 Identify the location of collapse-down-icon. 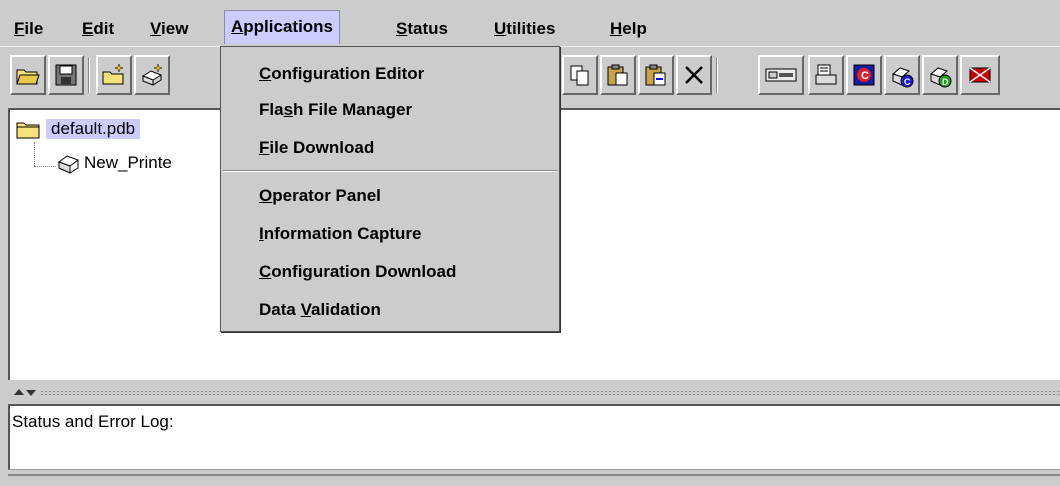
(31, 393).